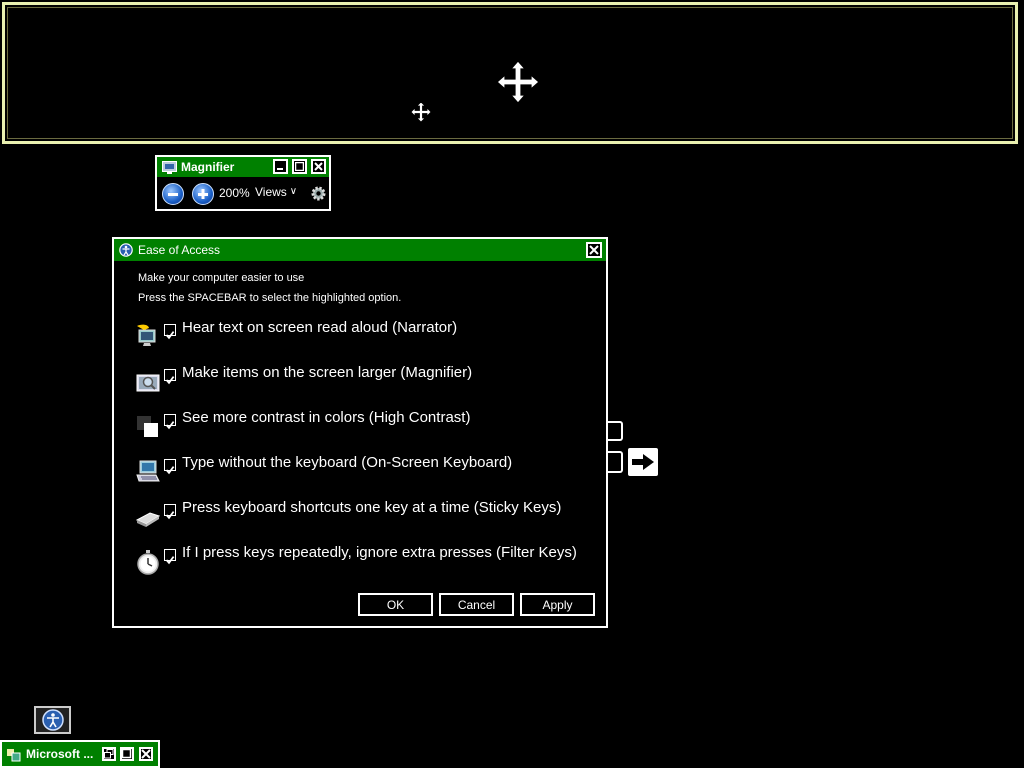 The height and width of the screenshot is (768, 1024). Describe the element at coordinates (208, 167) in the screenshot. I see `magnifier-title: Magnifier` at that location.